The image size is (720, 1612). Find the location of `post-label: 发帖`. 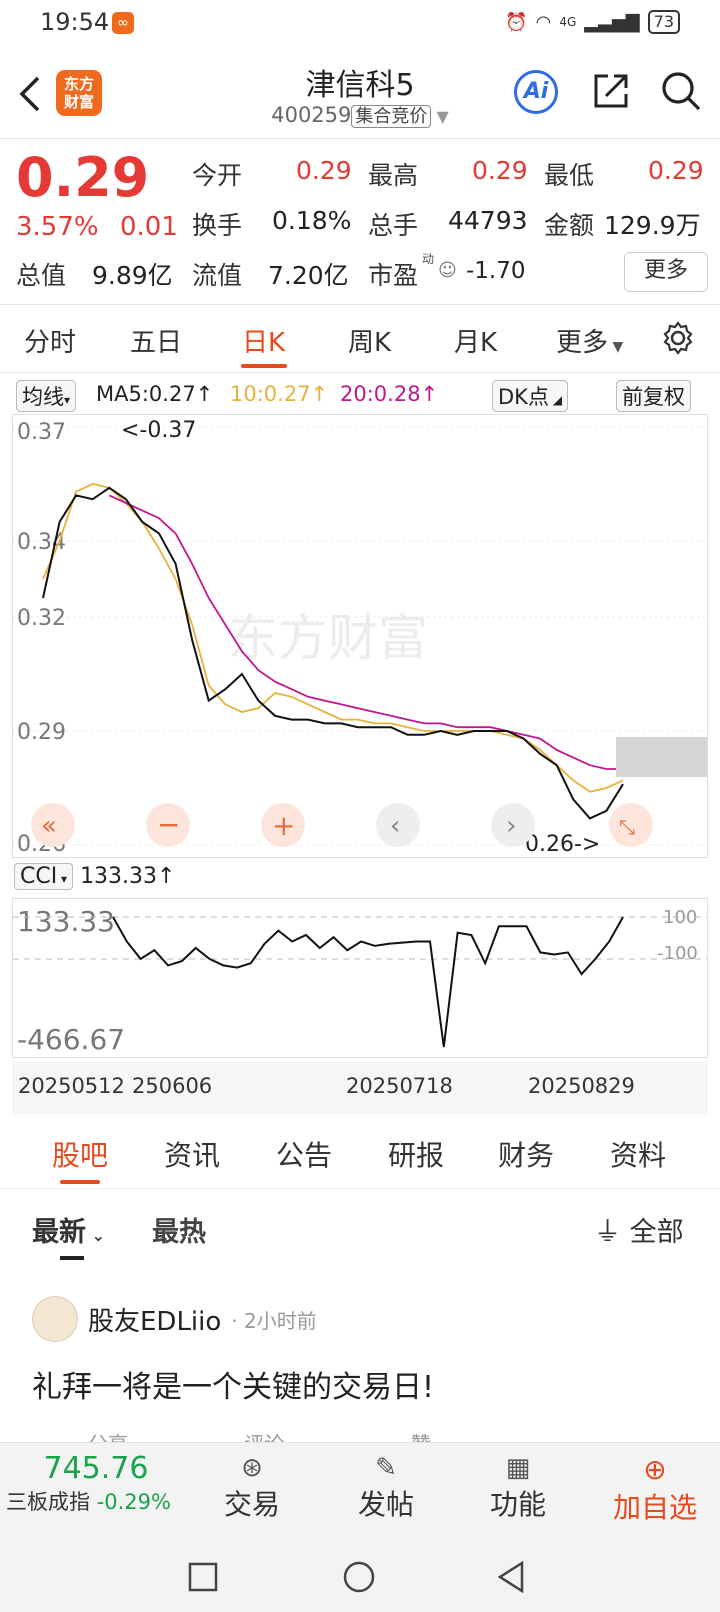

post-label: 发帖 is located at coordinates (385, 1504).